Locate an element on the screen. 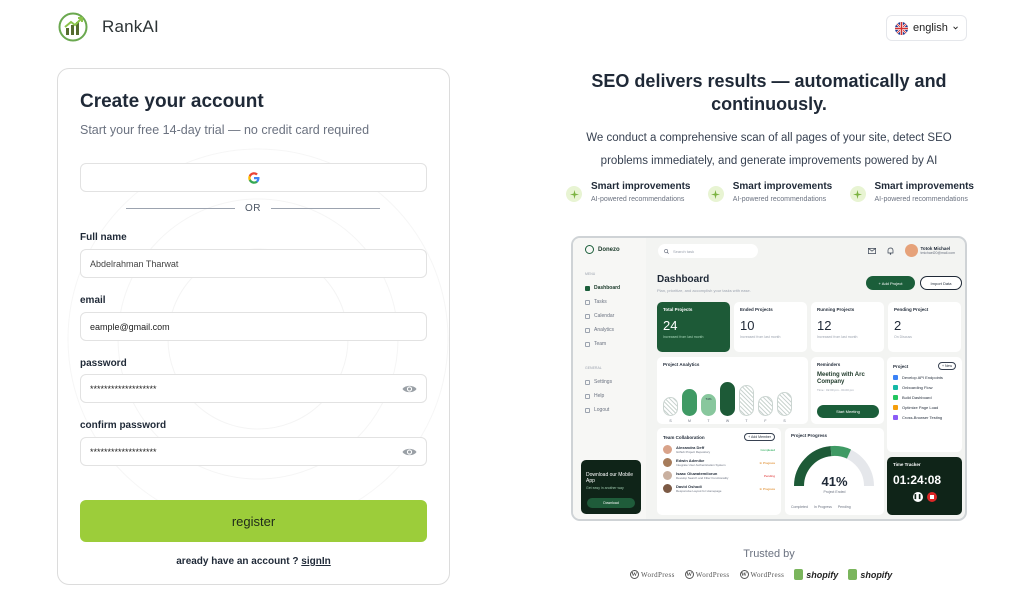 This screenshot has height=597, width=1024. preview-progress-legend: Completed In Progress Pending is located at coordinates (821, 507).